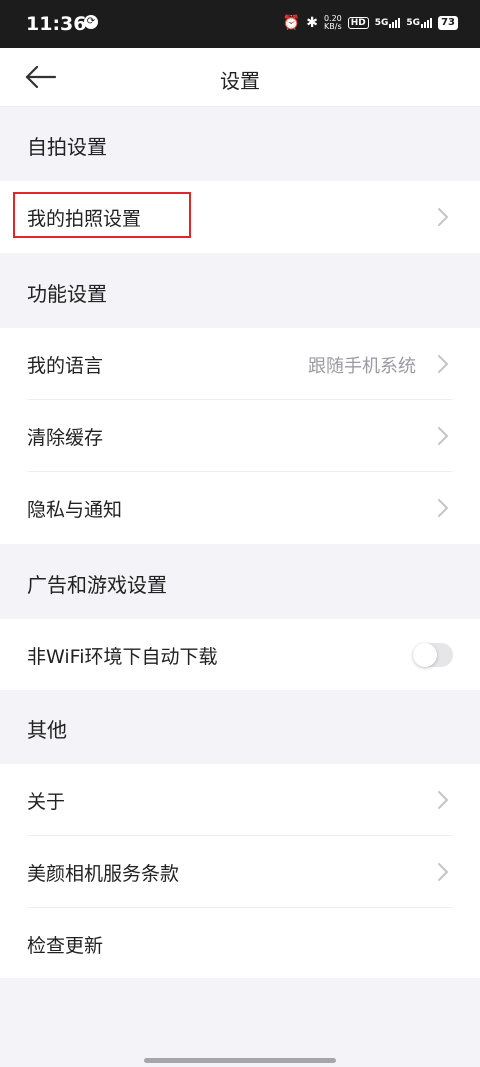 The image size is (480, 1067). What do you see at coordinates (240, 144) in the screenshot?
I see `section-header-selfie: 自拍设置` at bounding box center [240, 144].